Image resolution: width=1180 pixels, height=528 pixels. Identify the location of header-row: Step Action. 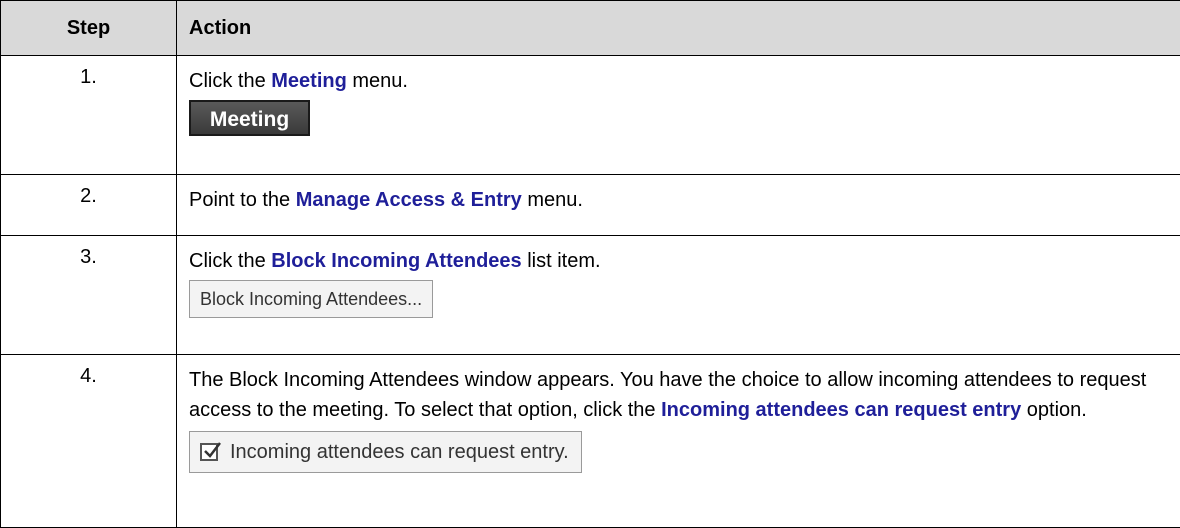
(590, 28).